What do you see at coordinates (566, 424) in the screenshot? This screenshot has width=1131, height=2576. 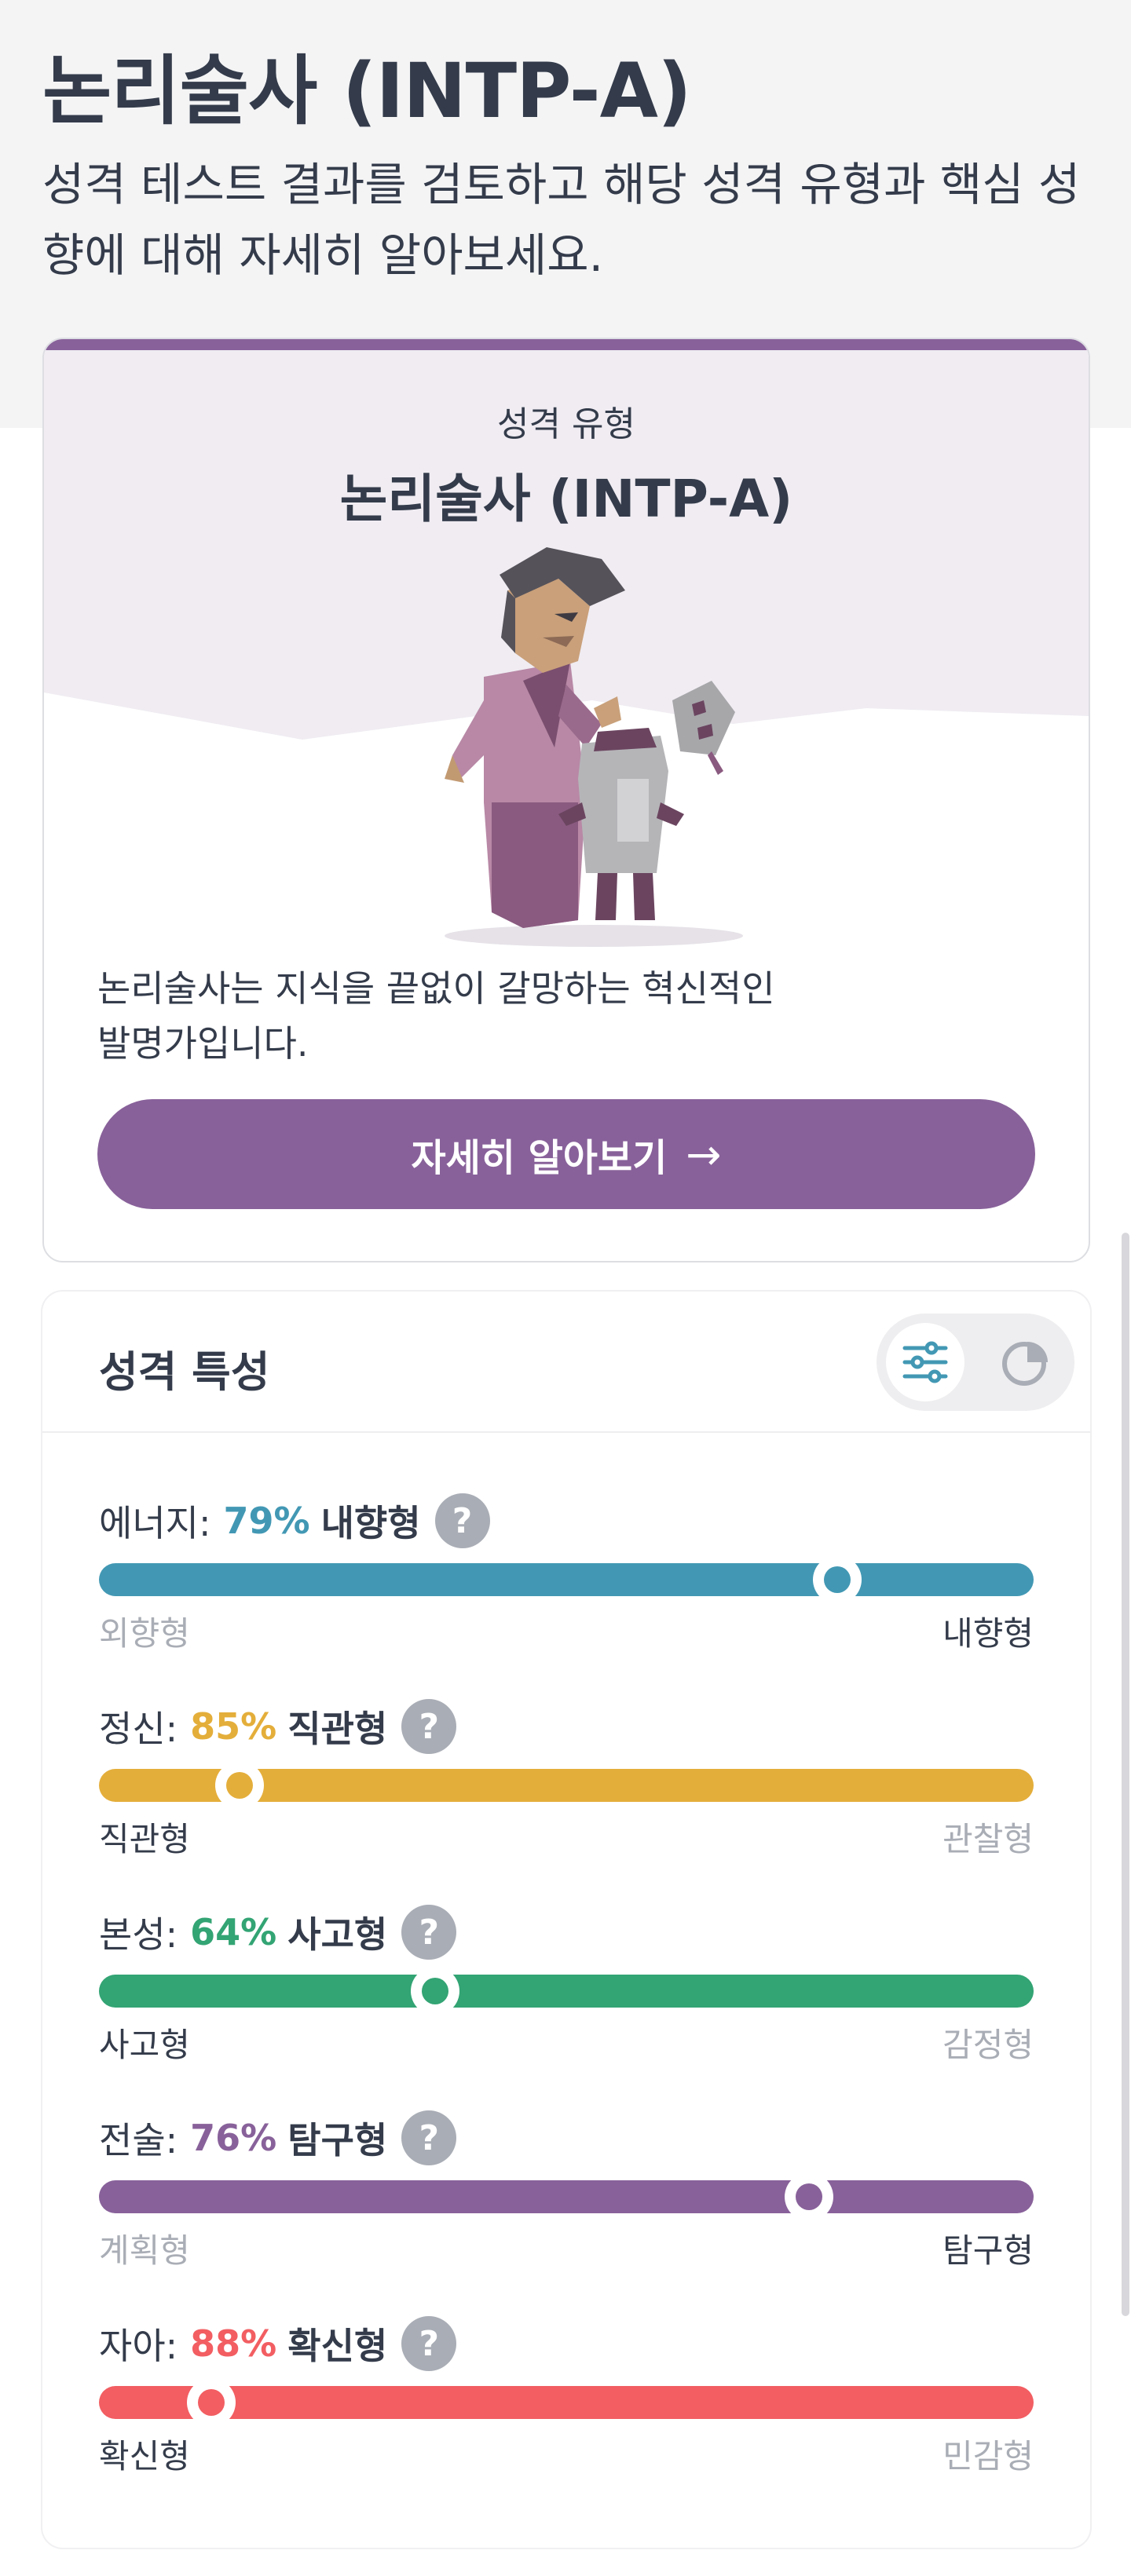 I see `type-label: 성격 유형` at bounding box center [566, 424].